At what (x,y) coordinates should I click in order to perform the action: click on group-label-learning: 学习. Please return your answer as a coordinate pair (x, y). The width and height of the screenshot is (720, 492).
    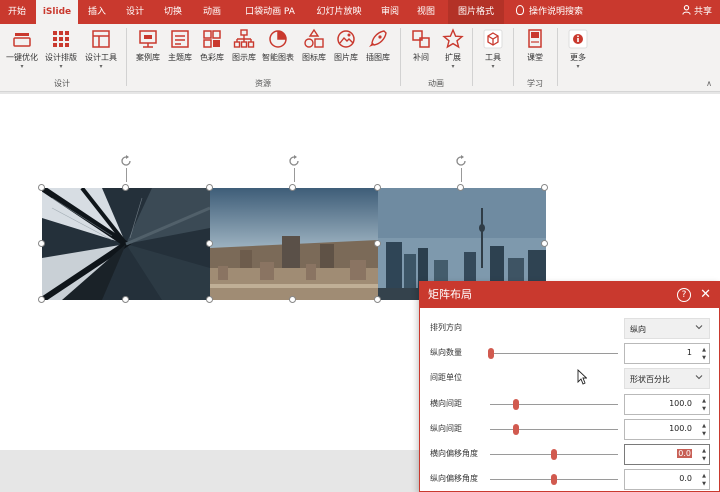
    Looking at the image, I should click on (535, 83).